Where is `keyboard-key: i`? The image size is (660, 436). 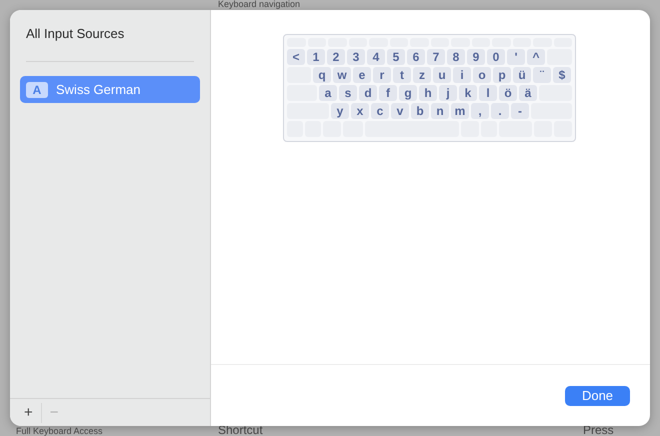 keyboard-key: i is located at coordinates (462, 75).